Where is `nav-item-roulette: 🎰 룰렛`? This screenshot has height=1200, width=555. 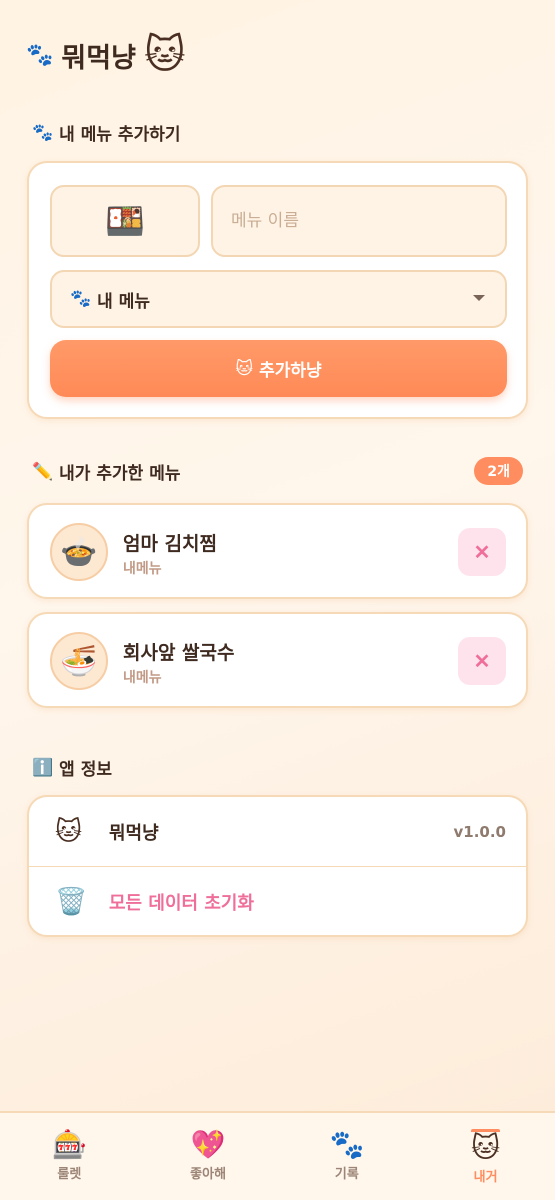 nav-item-roulette: 🎰 룰렛 is located at coordinates (69, 1156).